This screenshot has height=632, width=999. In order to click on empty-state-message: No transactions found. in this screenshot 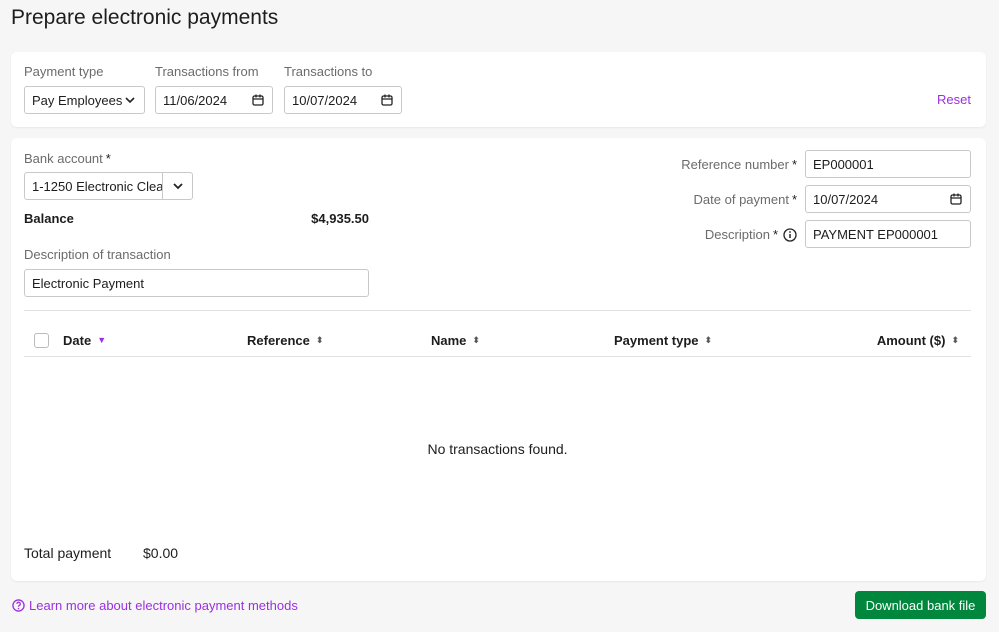, I will do `click(497, 449)`.